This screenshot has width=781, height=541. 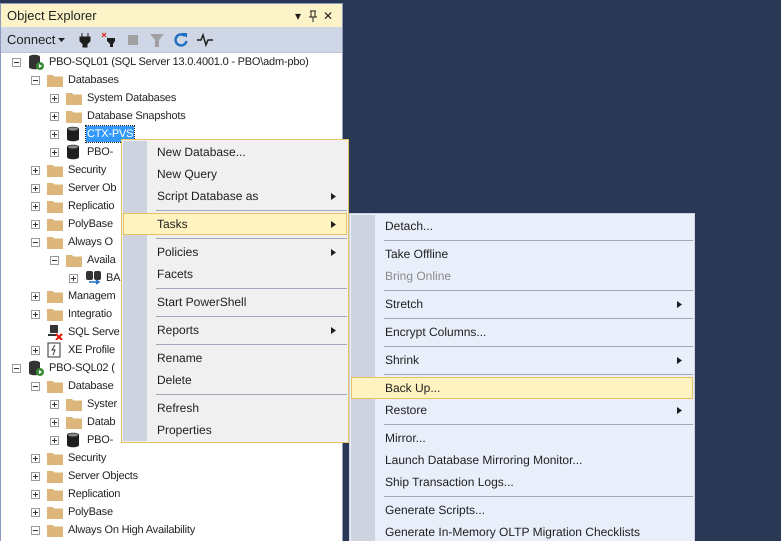 I want to click on tree-item: PBO-SQL02 (, so click(x=82, y=368).